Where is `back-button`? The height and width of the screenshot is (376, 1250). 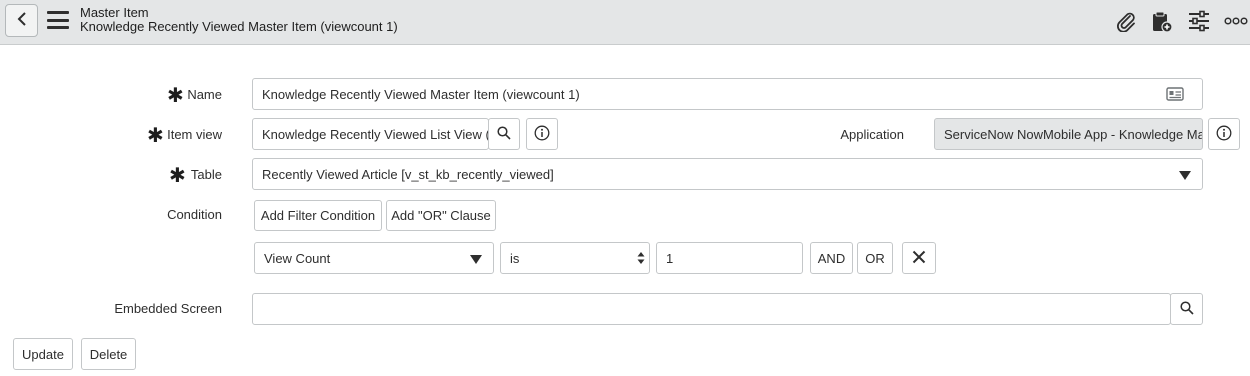 back-button is located at coordinates (21, 20).